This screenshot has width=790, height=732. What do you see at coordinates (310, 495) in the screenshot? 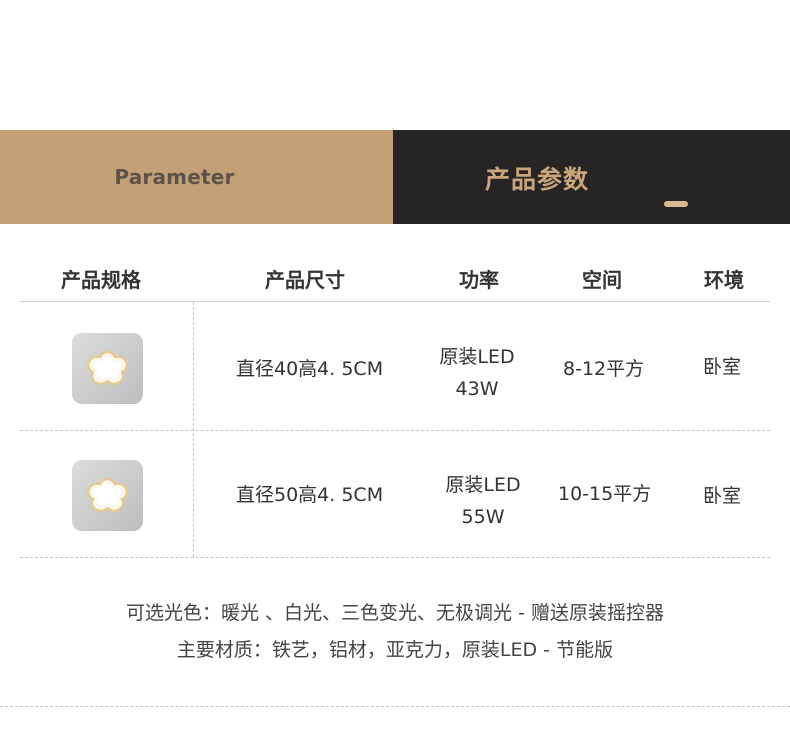
I see `size-cell-2: 直径50高4. 5CM` at bounding box center [310, 495].